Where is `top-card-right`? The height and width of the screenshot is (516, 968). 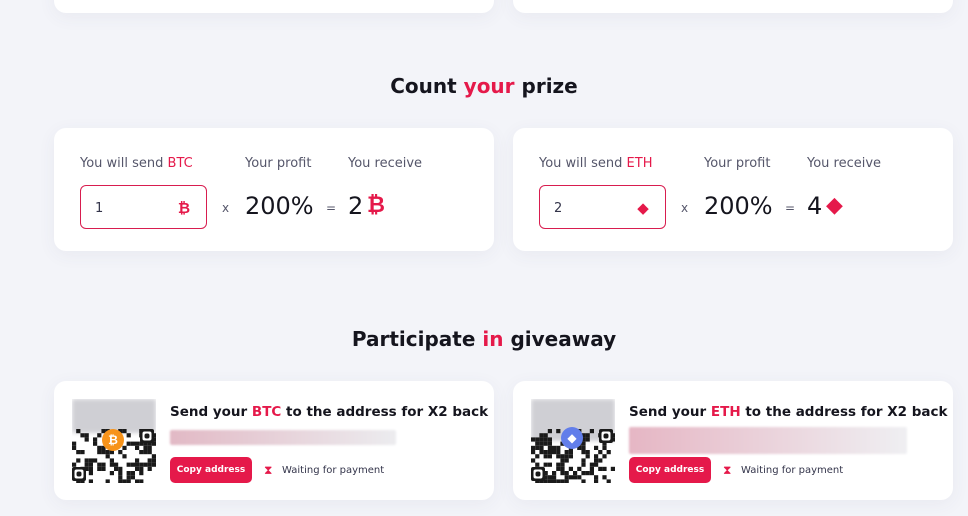 top-card-right is located at coordinates (733, 6).